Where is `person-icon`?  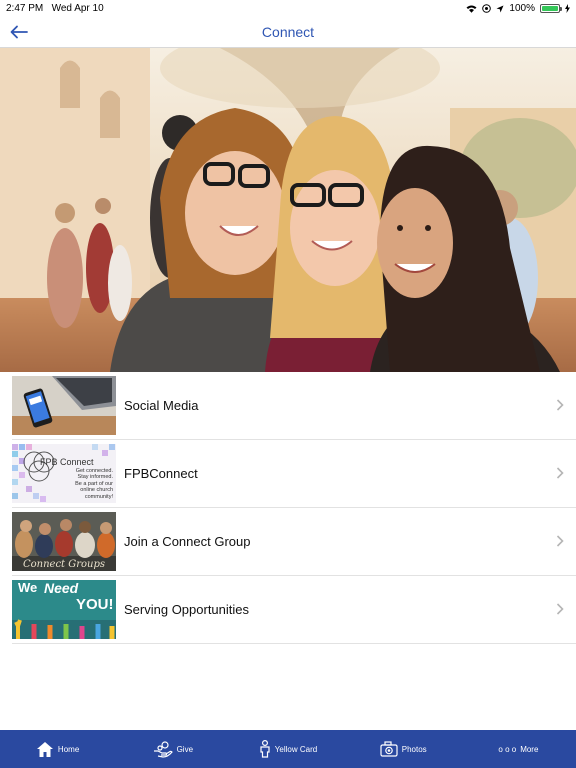 person-icon is located at coordinates (265, 749).